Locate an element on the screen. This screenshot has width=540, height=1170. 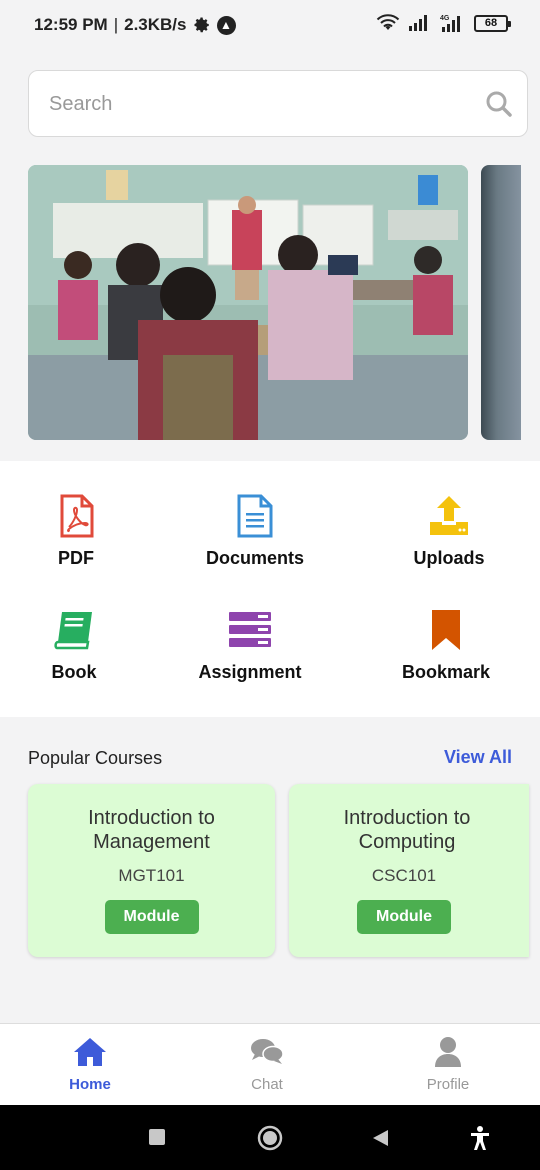
nav-home-label: Home is located at coordinates (90, 1084).